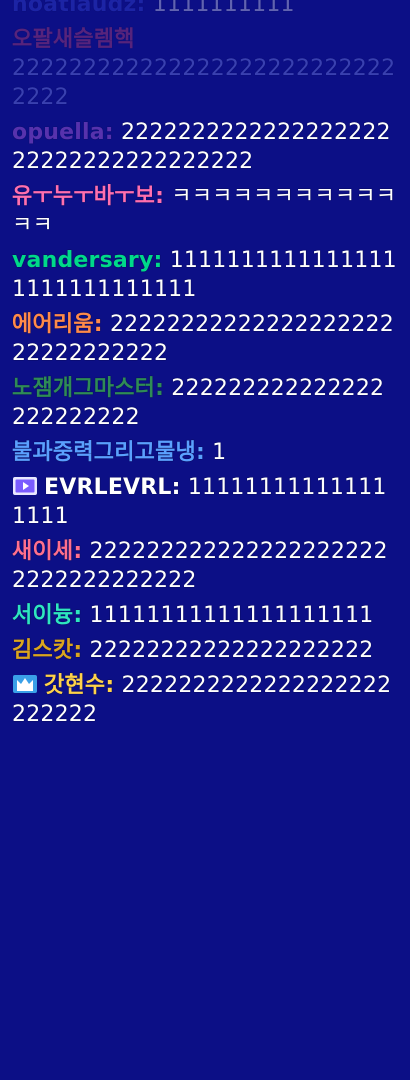  I want to click on crown-badge-icon-svg, so click(25, 684).